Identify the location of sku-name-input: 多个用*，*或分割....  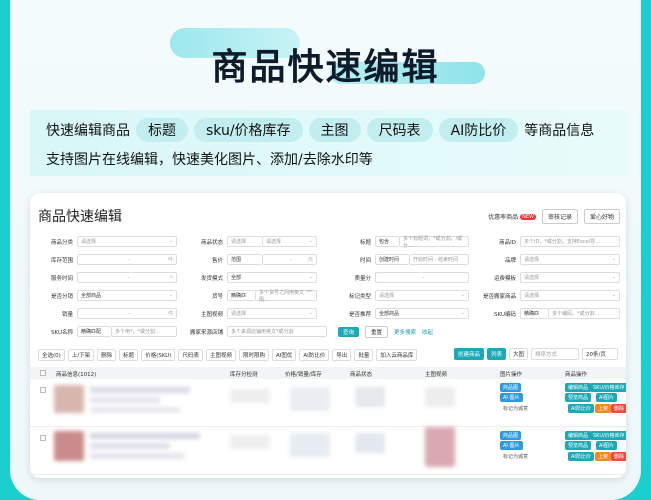
(144, 331).